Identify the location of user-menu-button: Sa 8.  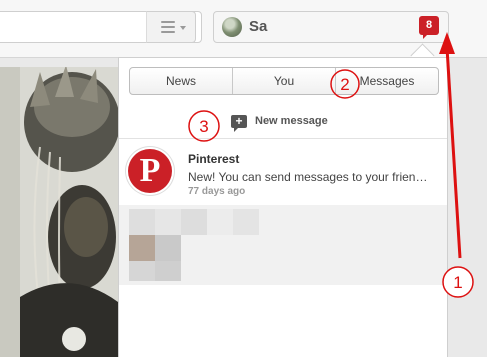
(331, 27).